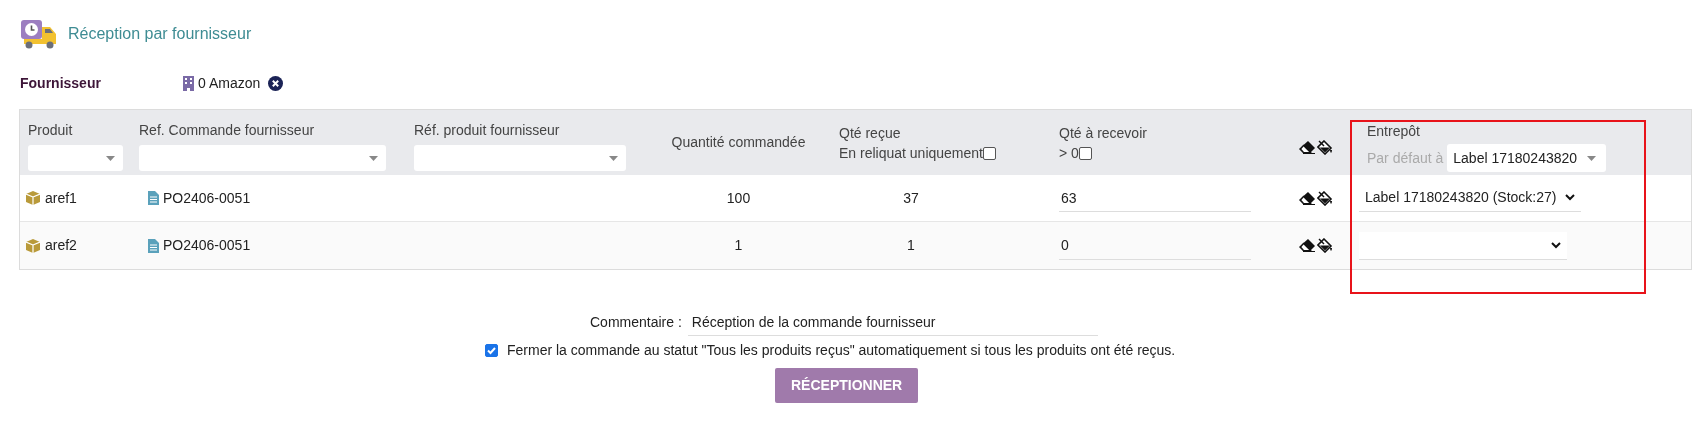 The width and height of the screenshot is (1693, 436). Describe the element at coordinates (1155, 198) in the screenshot. I see `quantity-input: 63` at that location.